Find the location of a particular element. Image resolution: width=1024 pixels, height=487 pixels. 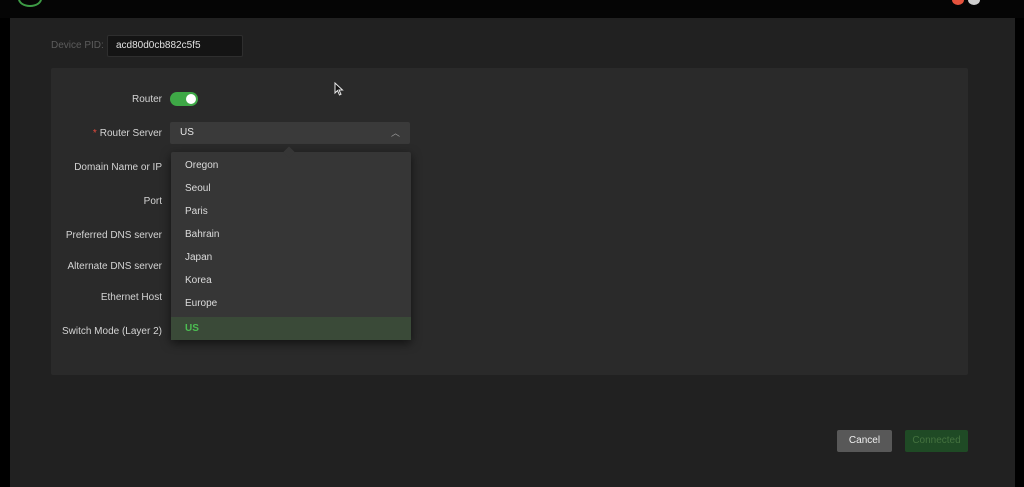

mouse-pointer-svg is located at coordinates (339, 88).